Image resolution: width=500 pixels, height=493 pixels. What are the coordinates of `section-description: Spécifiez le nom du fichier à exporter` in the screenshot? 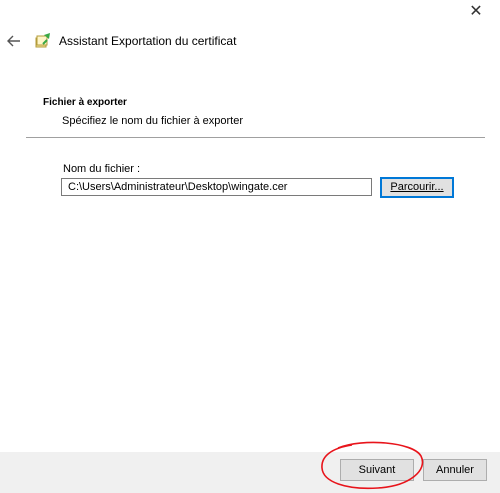 It's located at (152, 121).